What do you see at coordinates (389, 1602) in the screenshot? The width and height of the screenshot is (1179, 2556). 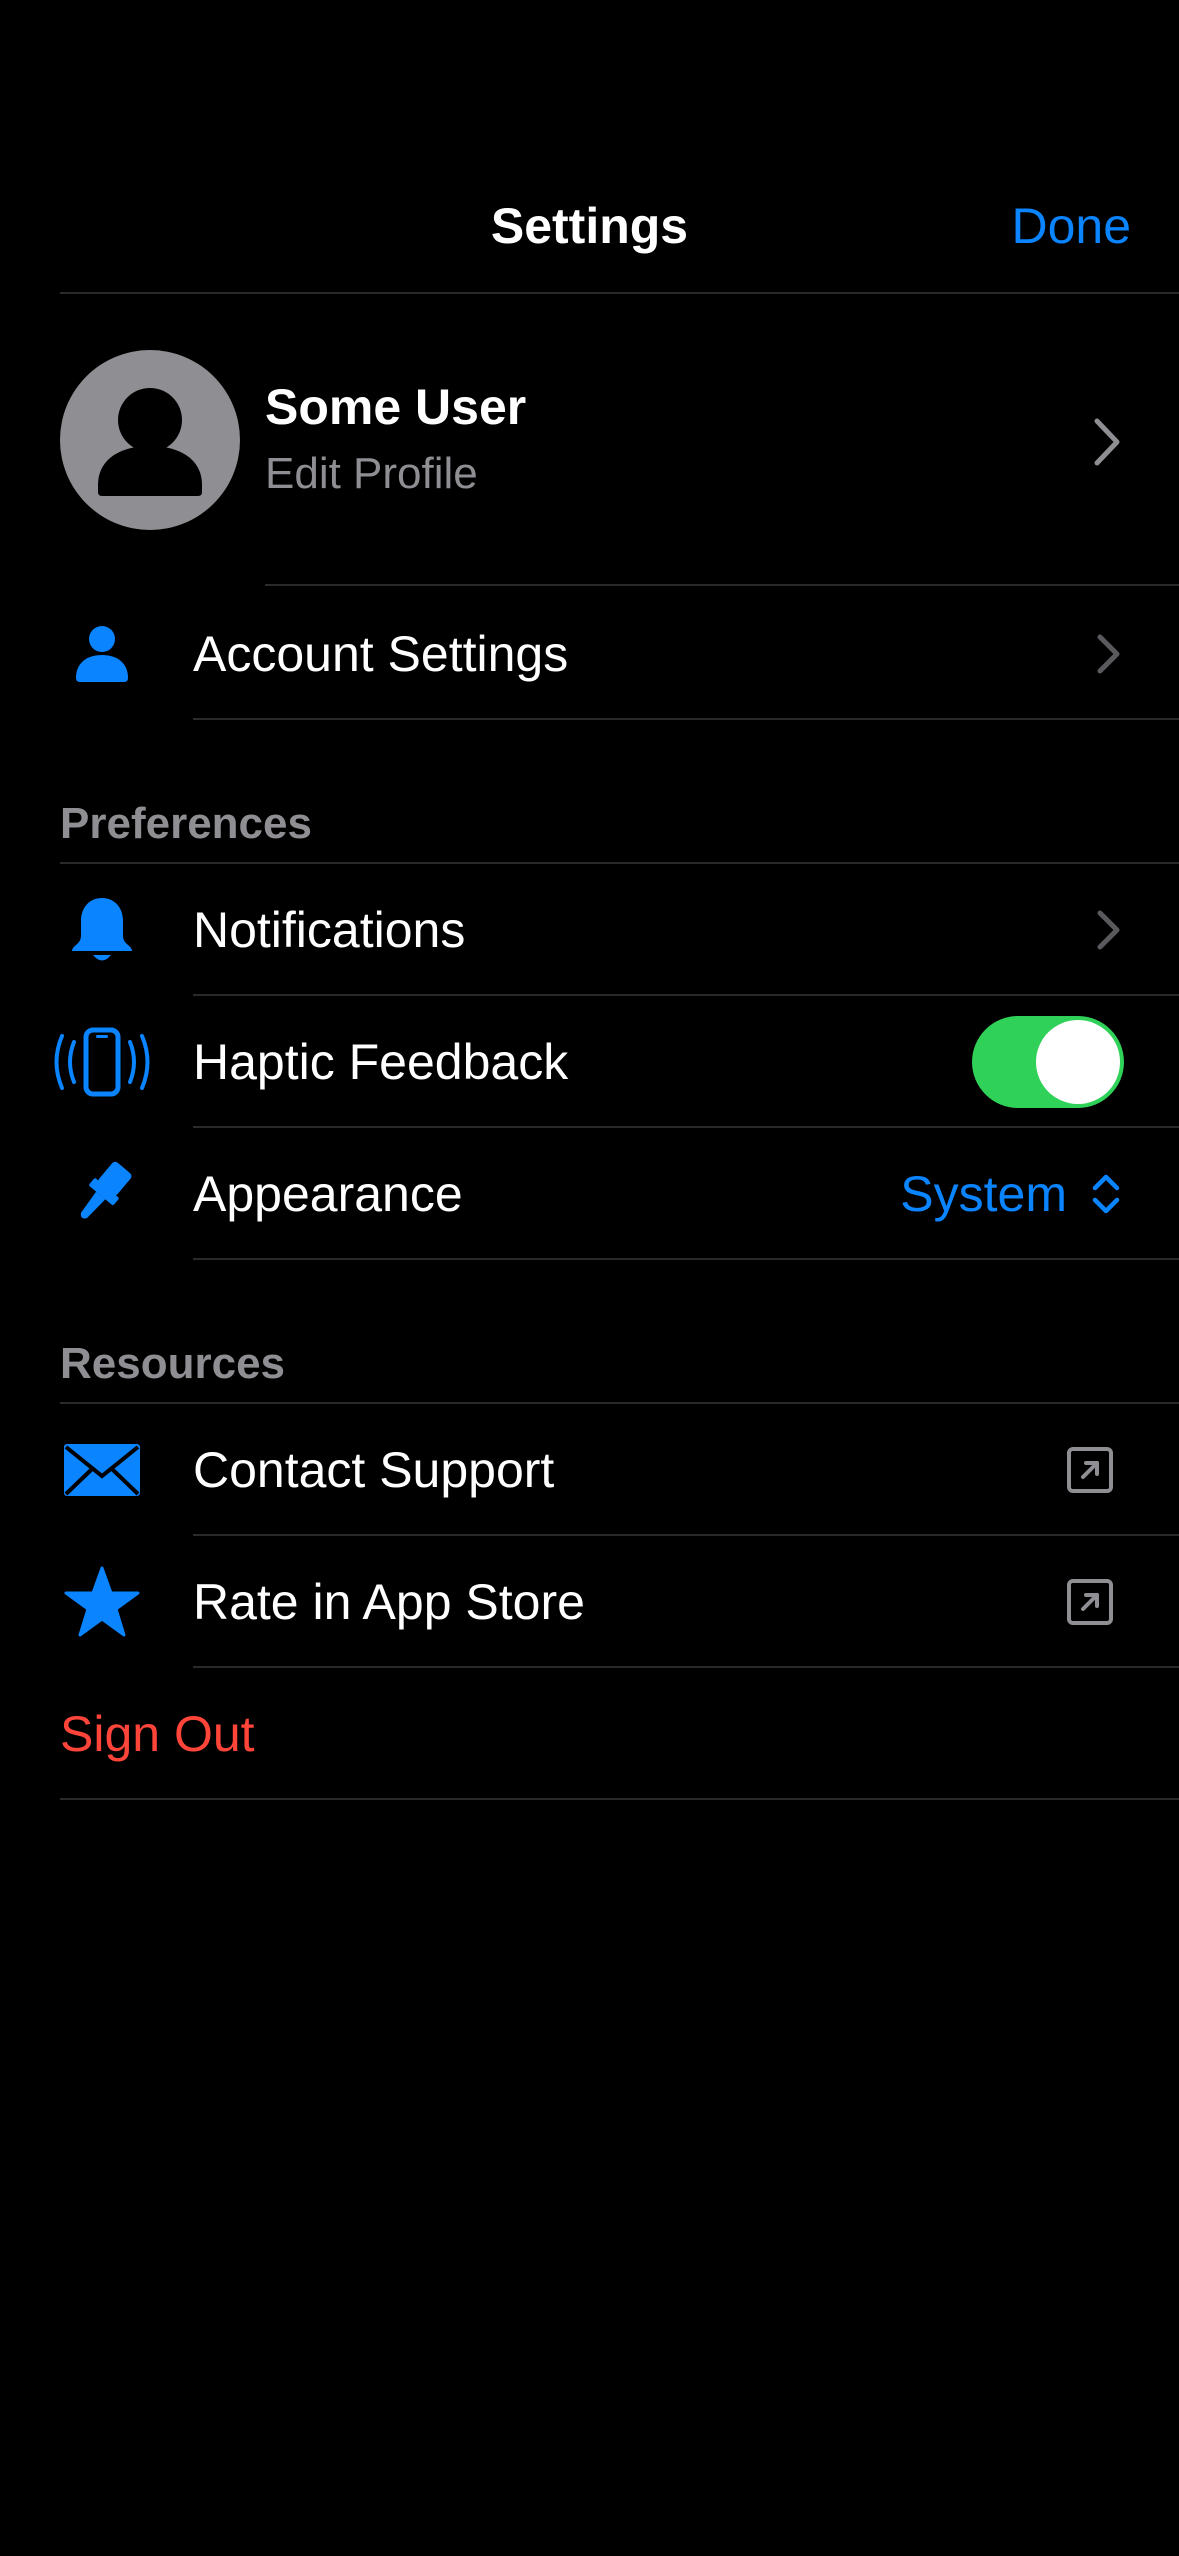 I see `rate-app-store-label: Rate in App Store` at bounding box center [389, 1602].